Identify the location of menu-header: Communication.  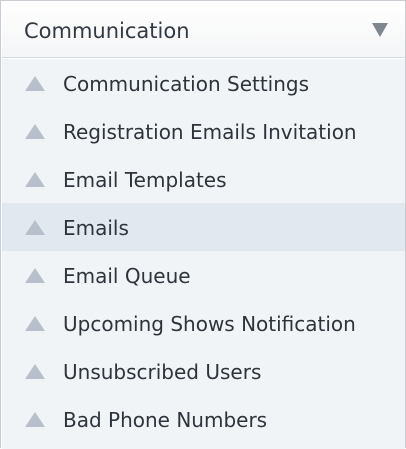
(203, 30).